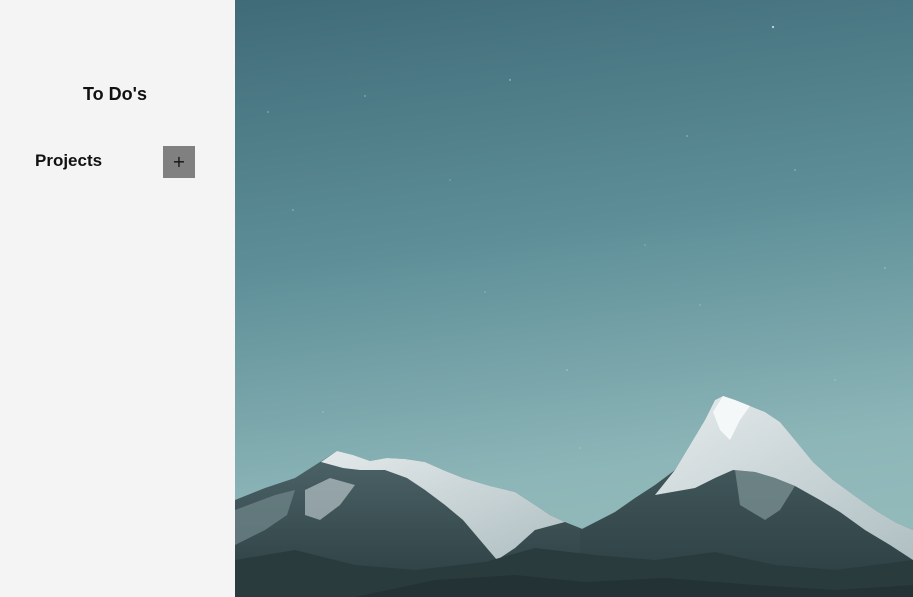 This screenshot has width=913, height=597. Describe the element at coordinates (115, 94) in the screenshot. I see `app-title: To Do's` at that location.